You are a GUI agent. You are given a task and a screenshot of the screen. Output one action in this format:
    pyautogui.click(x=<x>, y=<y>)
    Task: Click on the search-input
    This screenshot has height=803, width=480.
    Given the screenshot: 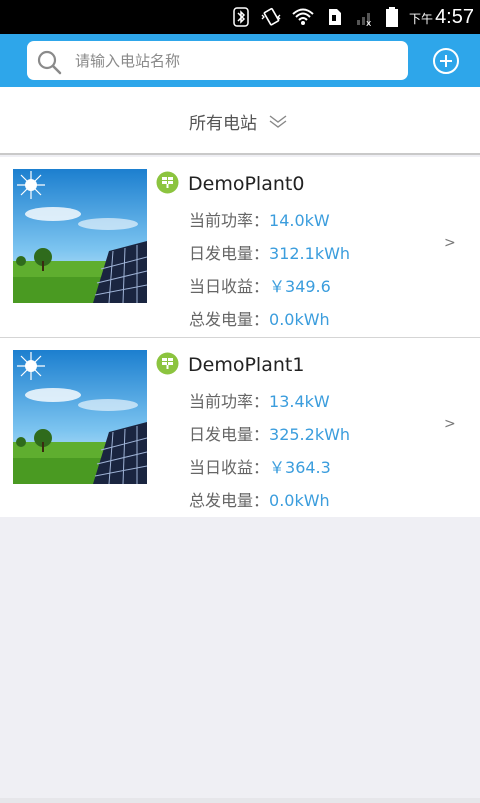 What is the action you would take?
    pyautogui.click(x=235, y=60)
    